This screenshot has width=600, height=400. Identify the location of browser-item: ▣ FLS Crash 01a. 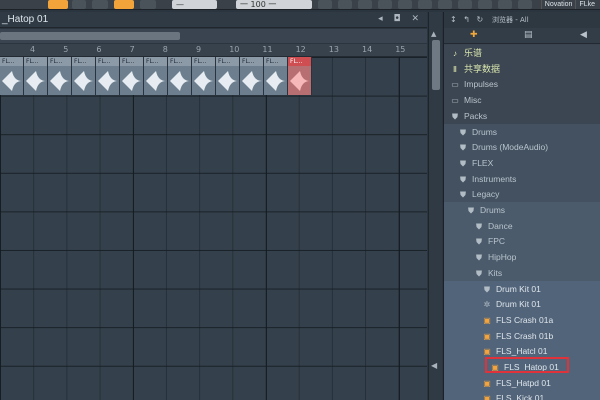
(522, 319).